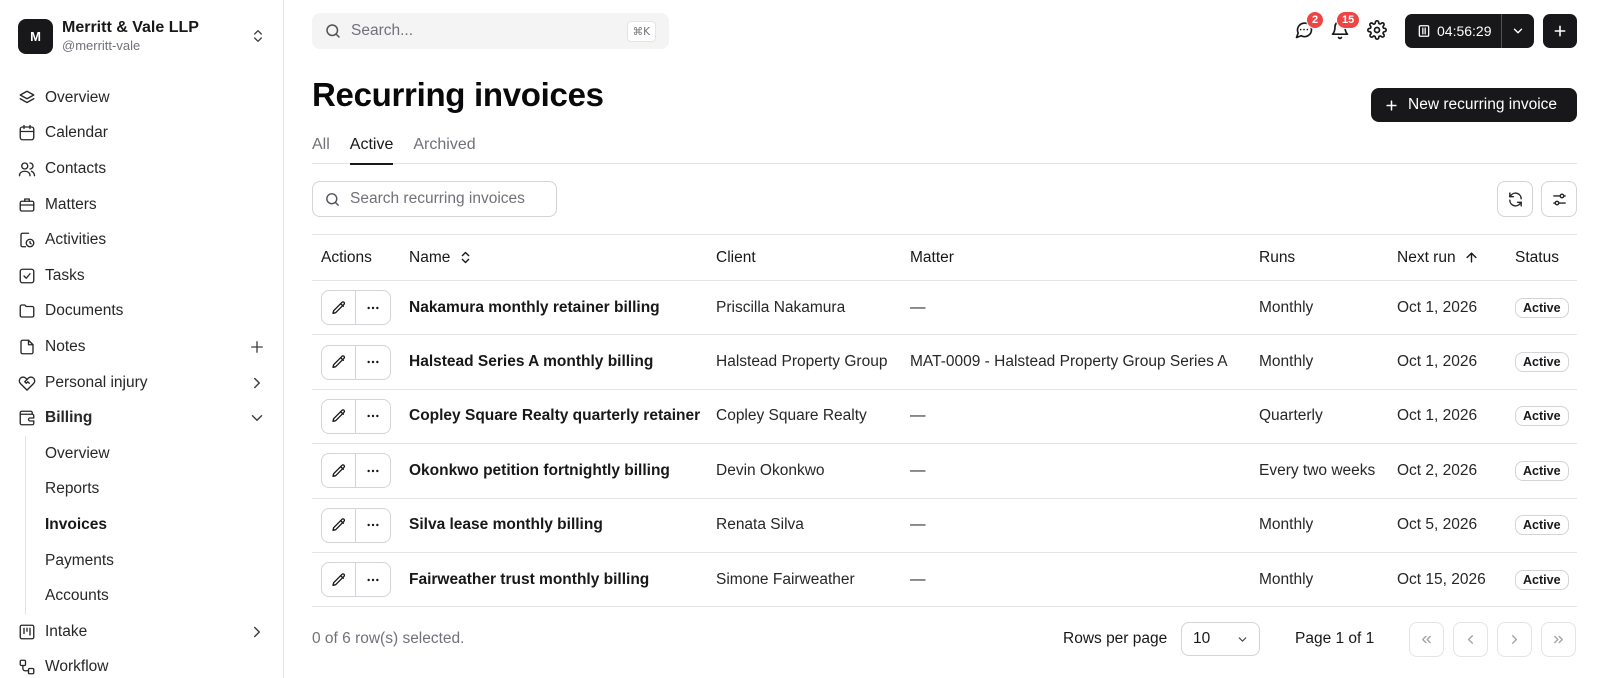 This screenshot has width=1600, height=678. What do you see at coordinates (490, 31) in the screenshot?
I see `global-search: Search... ⌘K` at bounding box center [490, 31].